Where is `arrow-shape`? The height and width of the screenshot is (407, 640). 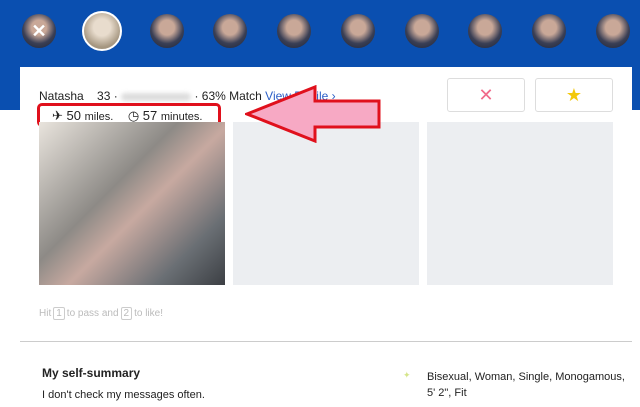
arrow-shape is located at coordinates (313, 114).